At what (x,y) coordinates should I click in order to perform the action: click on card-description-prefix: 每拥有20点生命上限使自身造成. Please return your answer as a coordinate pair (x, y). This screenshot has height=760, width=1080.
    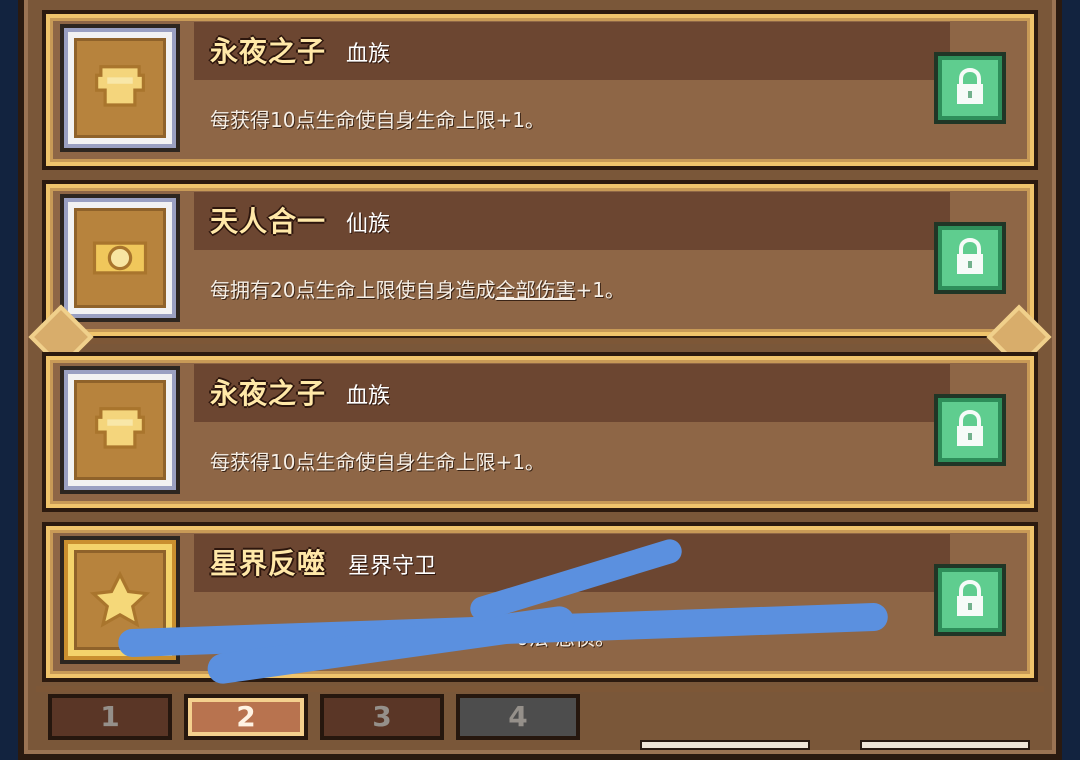
    Looking at the image, I should click on (353, 290).